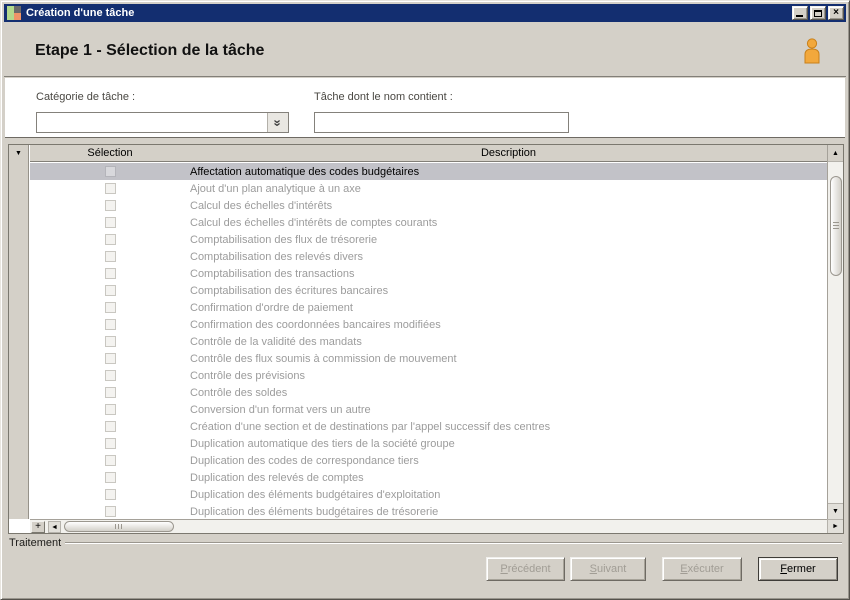 This screenshot has width=850, height=600. What do you see at coordinates (261, 205) in the screenshot?
I see `row-description: Calcul des échelles d'intérêts` at bounding box center [261, 205].